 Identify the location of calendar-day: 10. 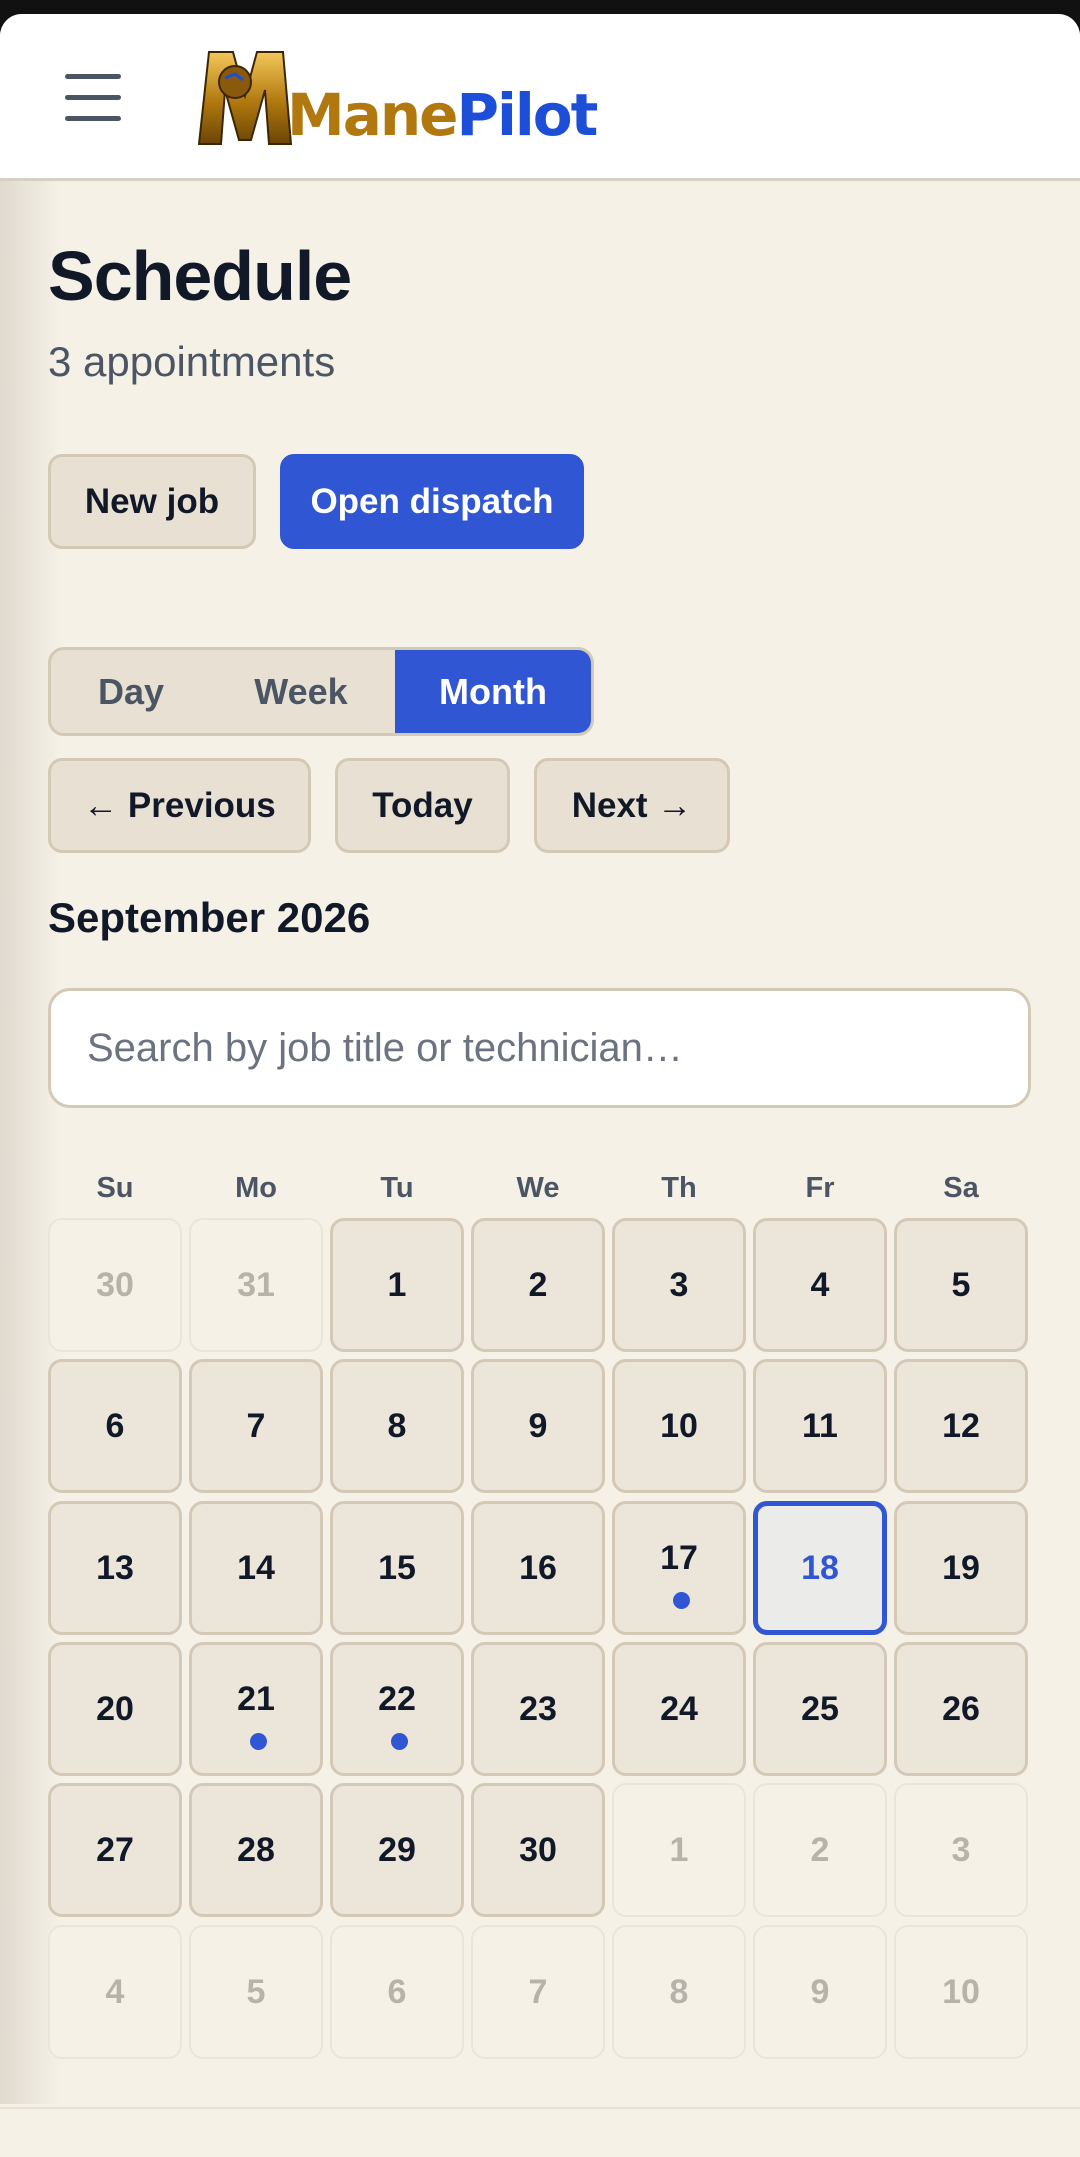
(679, 1426).